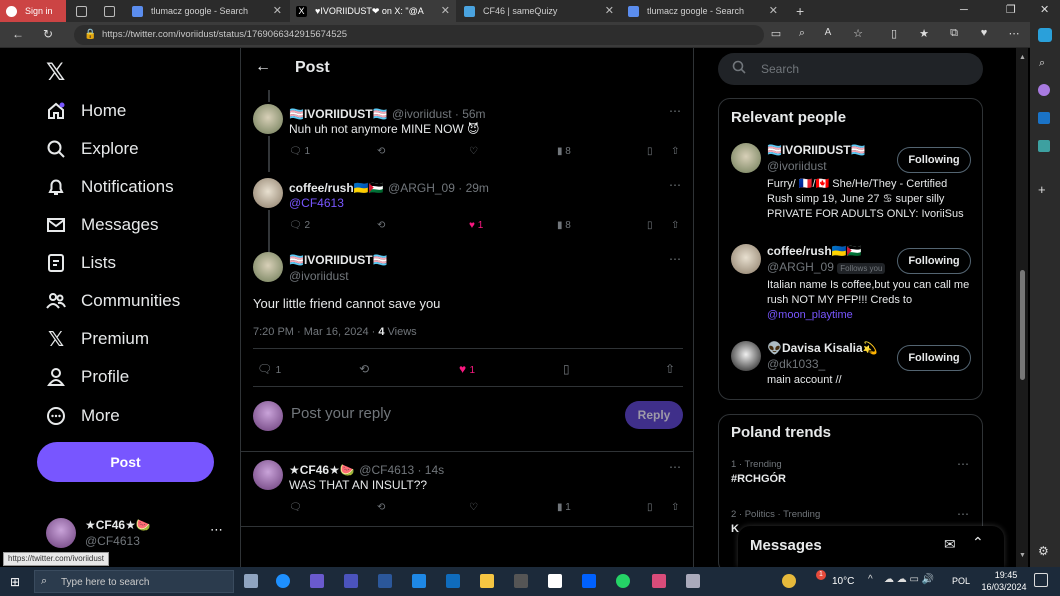 The width and height of the screenshot is (1060, 596). Describe the element at coordinates (419, 581) in the screenshot. I see `pen-icon` at that location.